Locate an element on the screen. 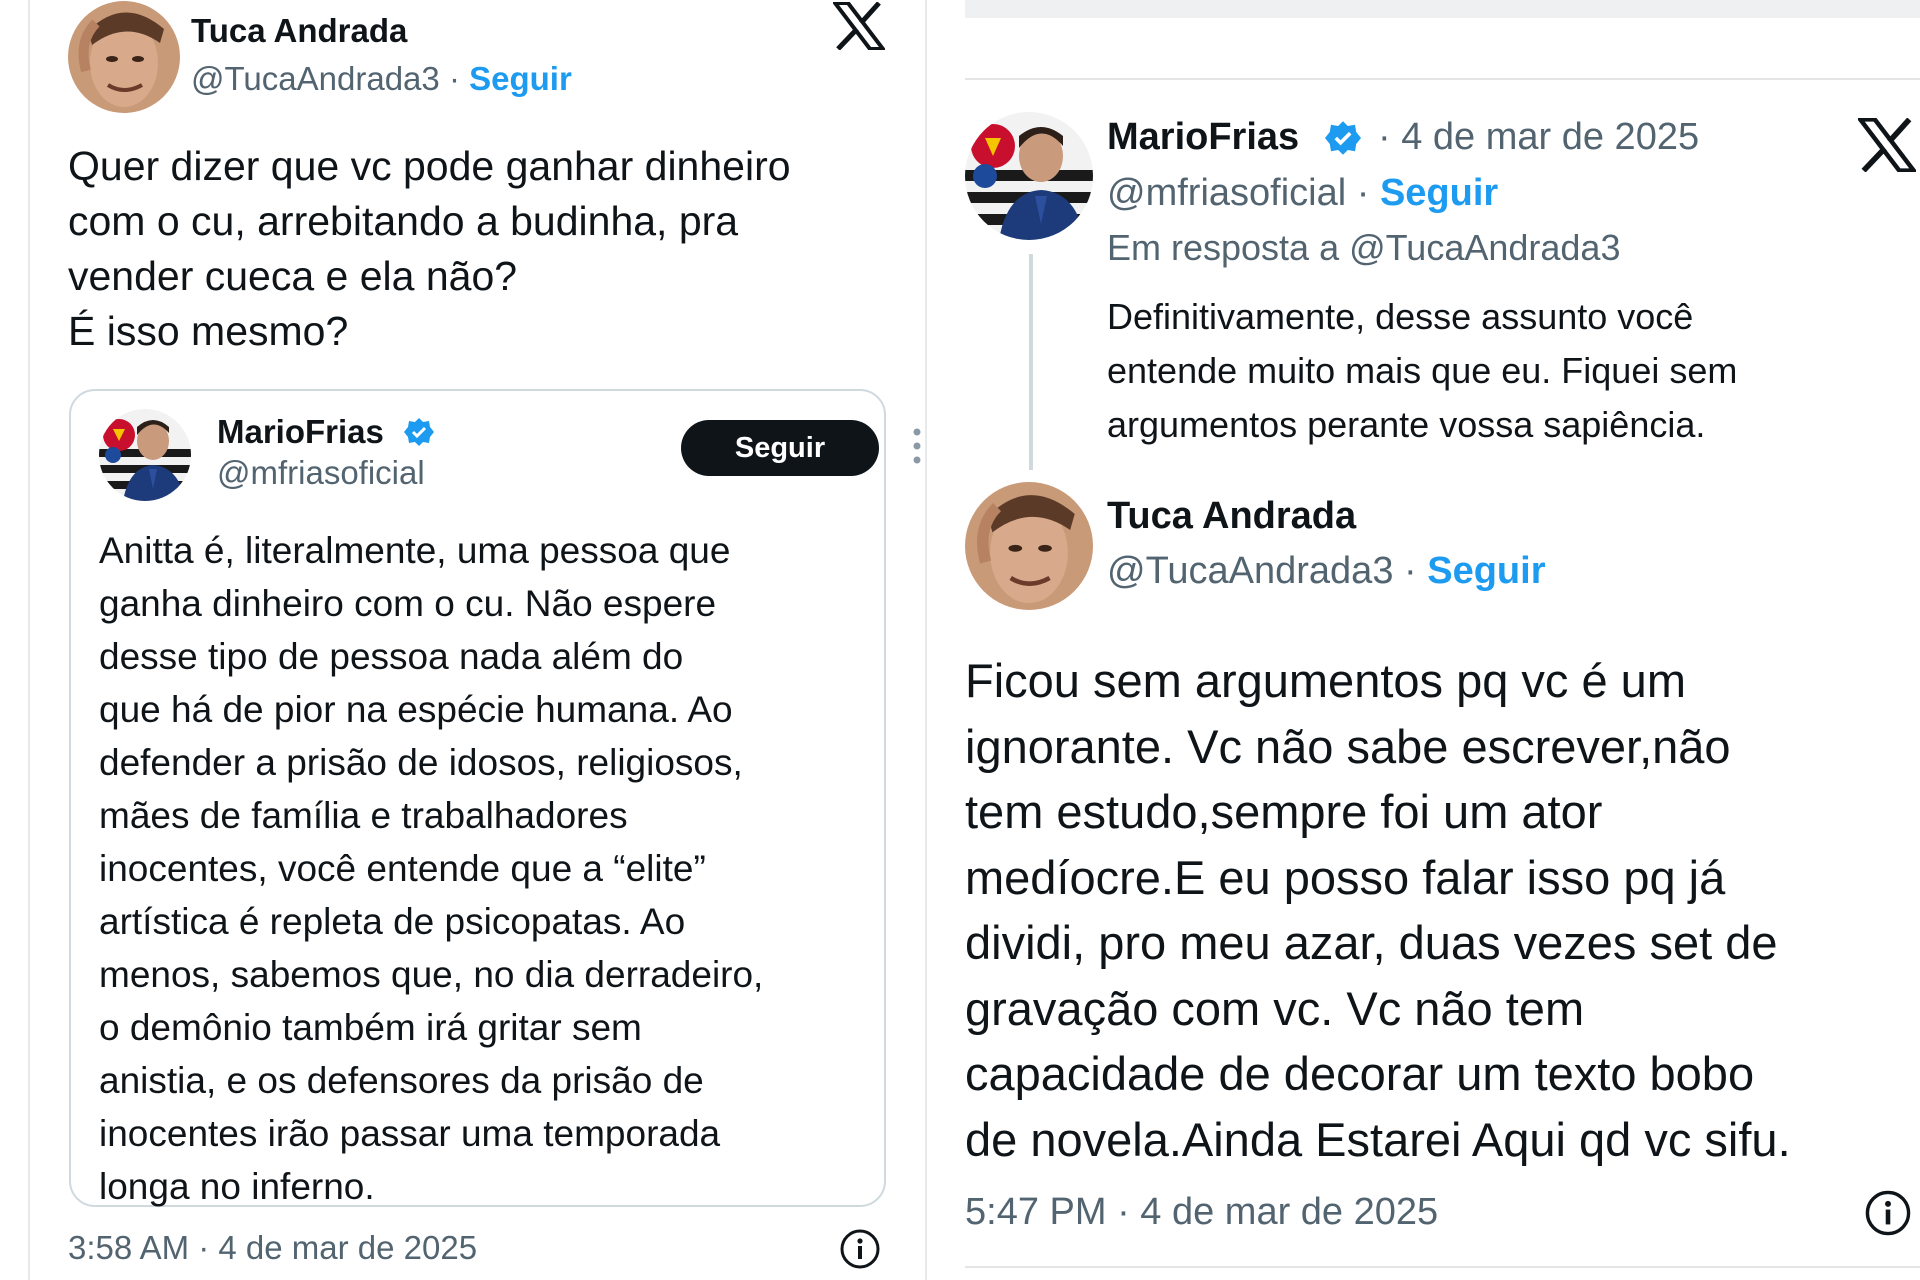 Image resolution: width=1920 pixels, height=1280 pixels. reply-line: entende muito mais que eu. Fiquei sem is located at coordinates (1422, 370).